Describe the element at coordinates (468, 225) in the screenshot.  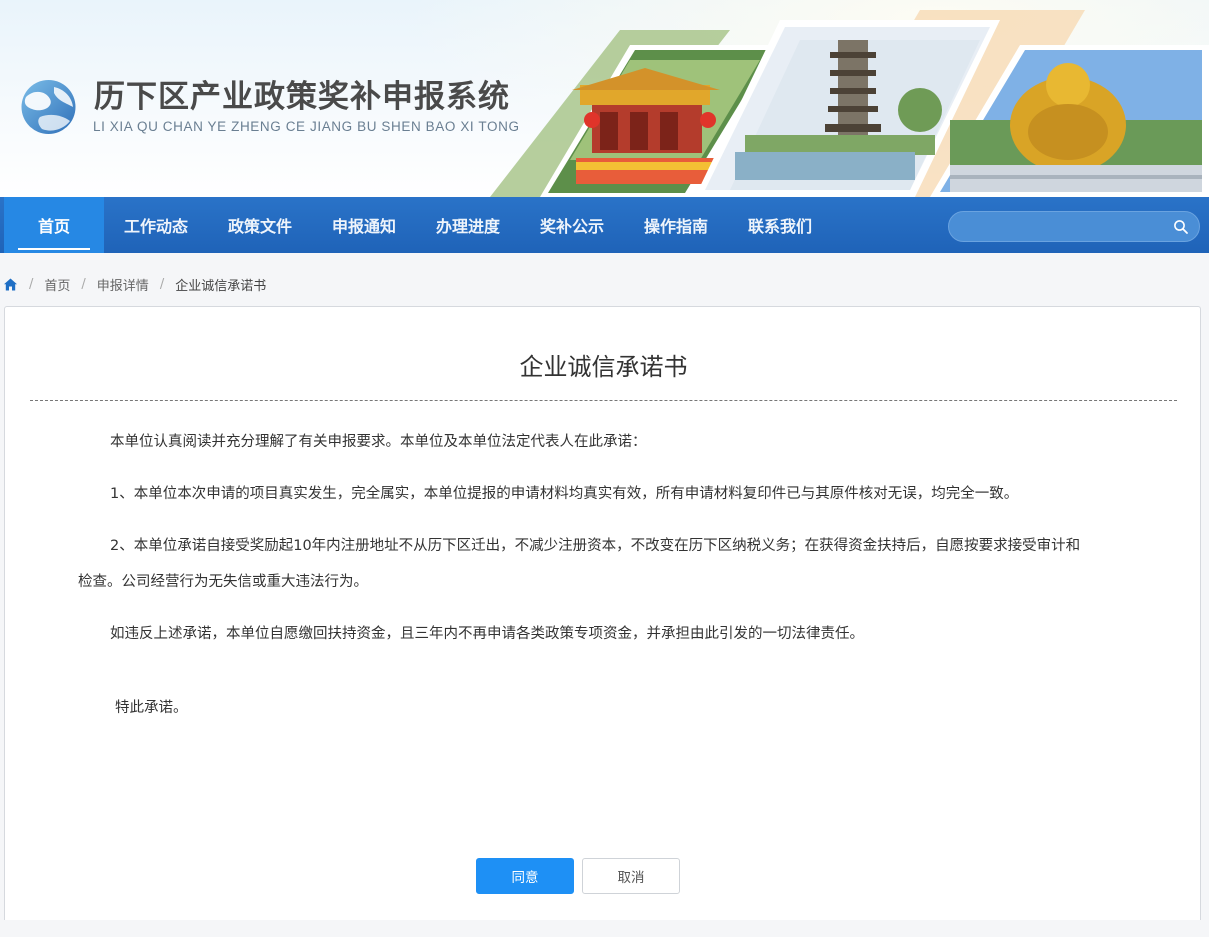
I see `nav-item-progress: 办理进度` at that location.